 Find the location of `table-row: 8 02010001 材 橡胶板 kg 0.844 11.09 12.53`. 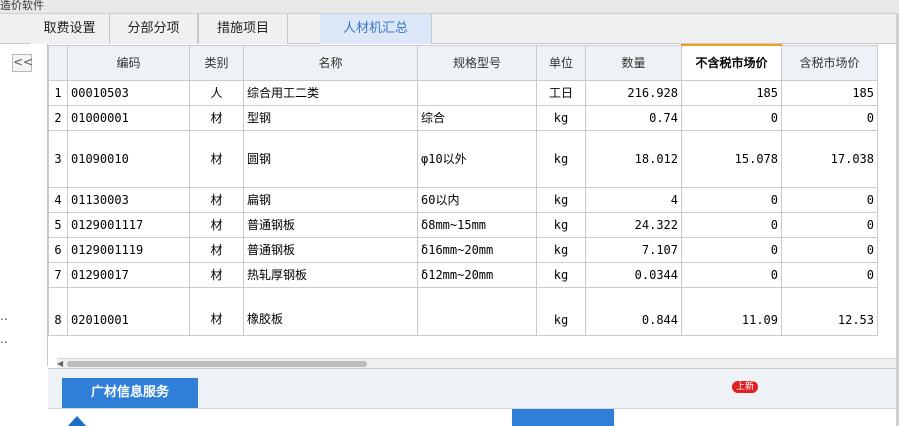

table-row: 8 02010001 材 橡胶板 kg 0.844 11.09 12.53 is located at coordinates (463, 311).